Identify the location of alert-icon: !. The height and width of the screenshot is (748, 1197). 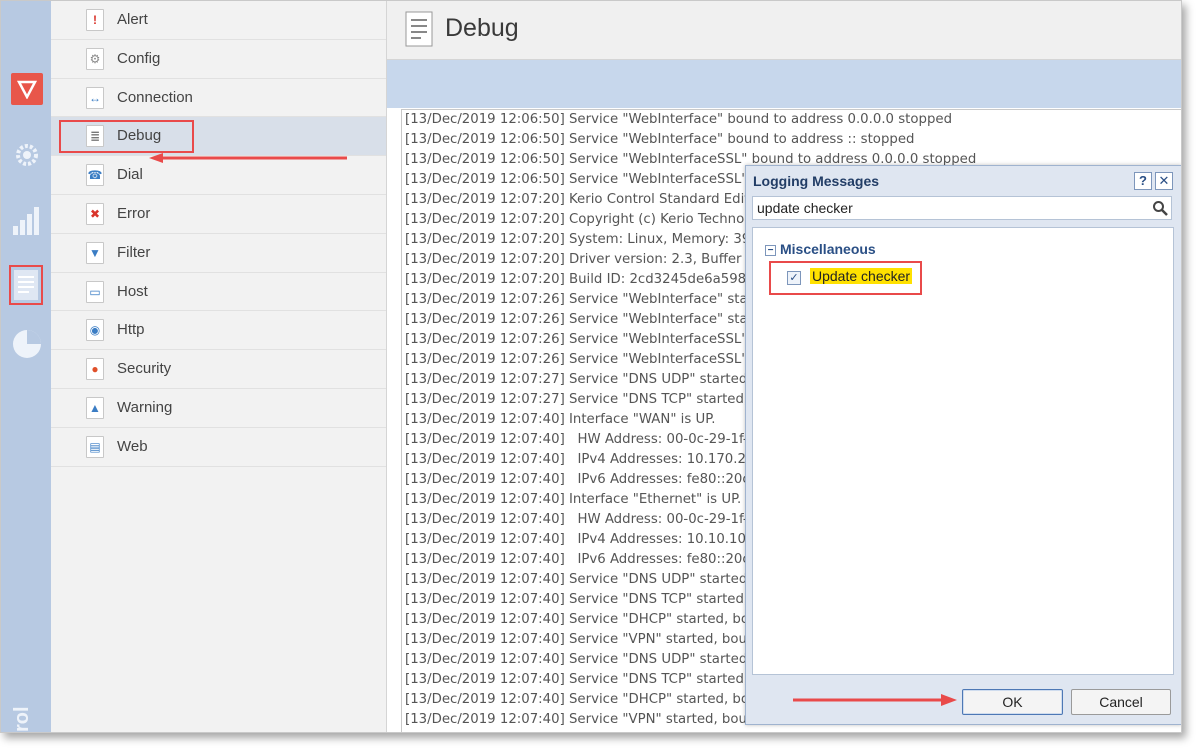
(95, 20).